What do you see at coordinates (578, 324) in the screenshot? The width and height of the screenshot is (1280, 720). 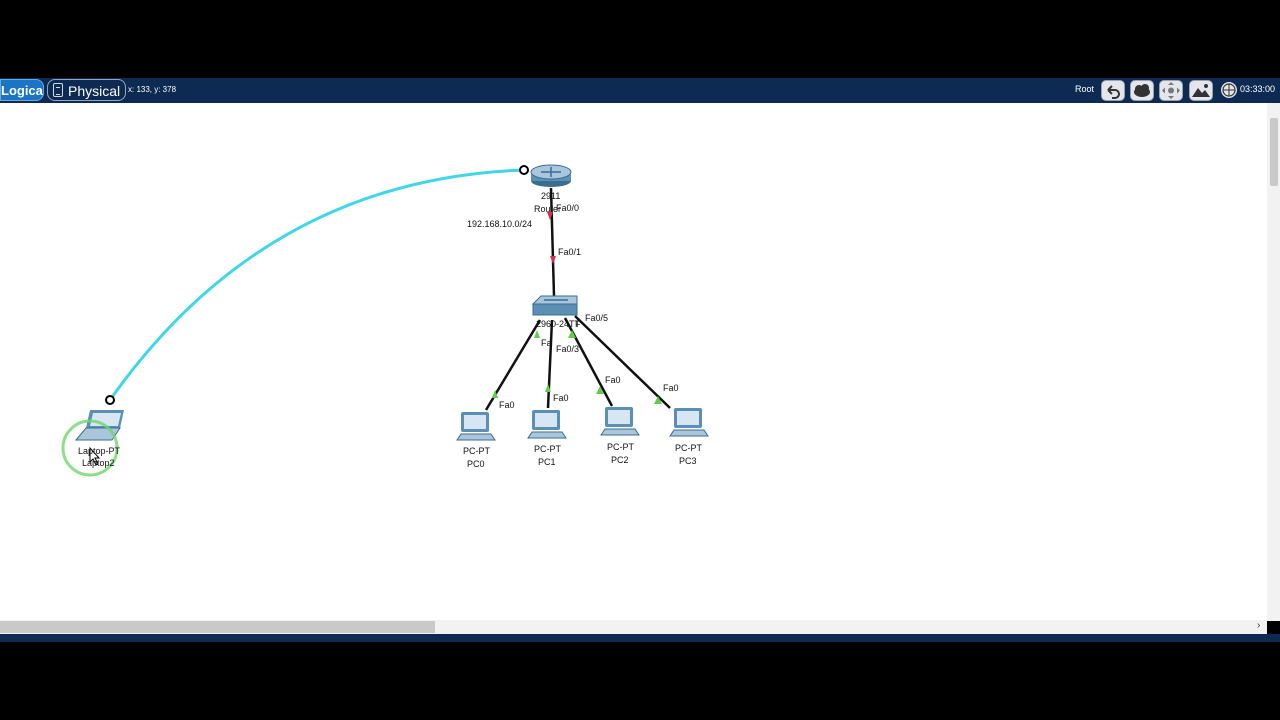 I see `switch-port-f: F` at bounding box center [578, 324].